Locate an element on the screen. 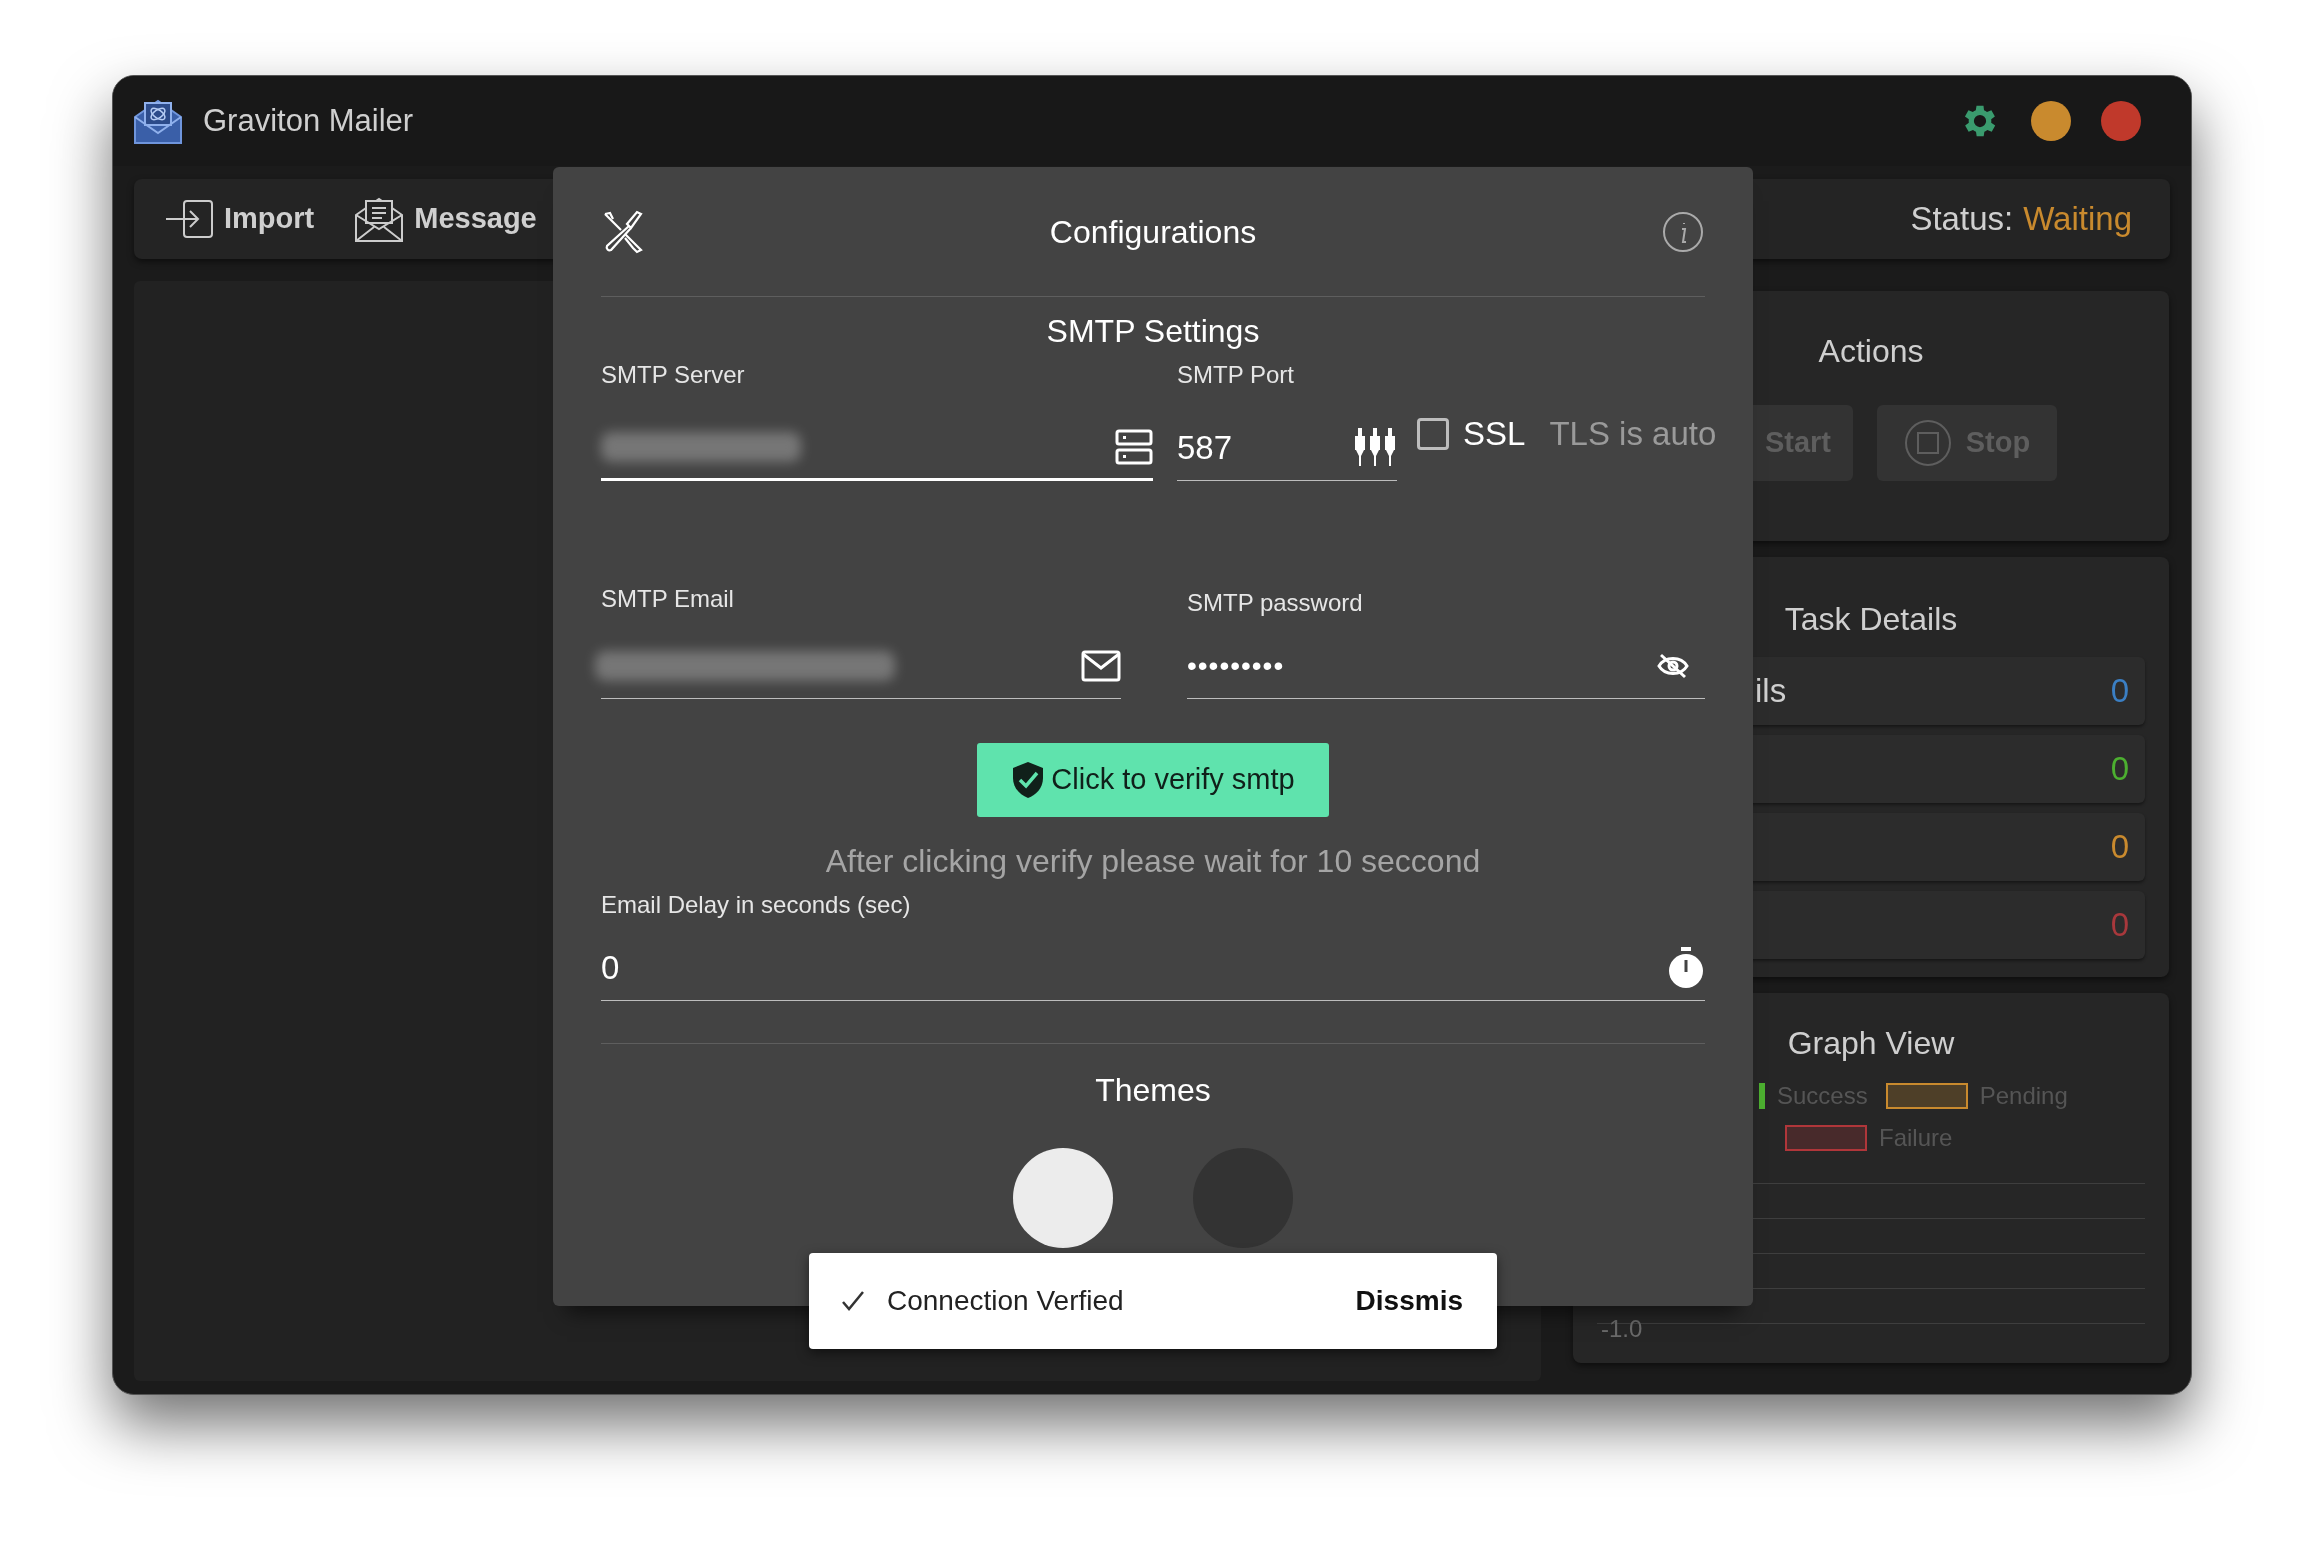 The image size is (2304, 1544). snackbar-message: Connection Verfied is located at coordinates (1005, 1301).